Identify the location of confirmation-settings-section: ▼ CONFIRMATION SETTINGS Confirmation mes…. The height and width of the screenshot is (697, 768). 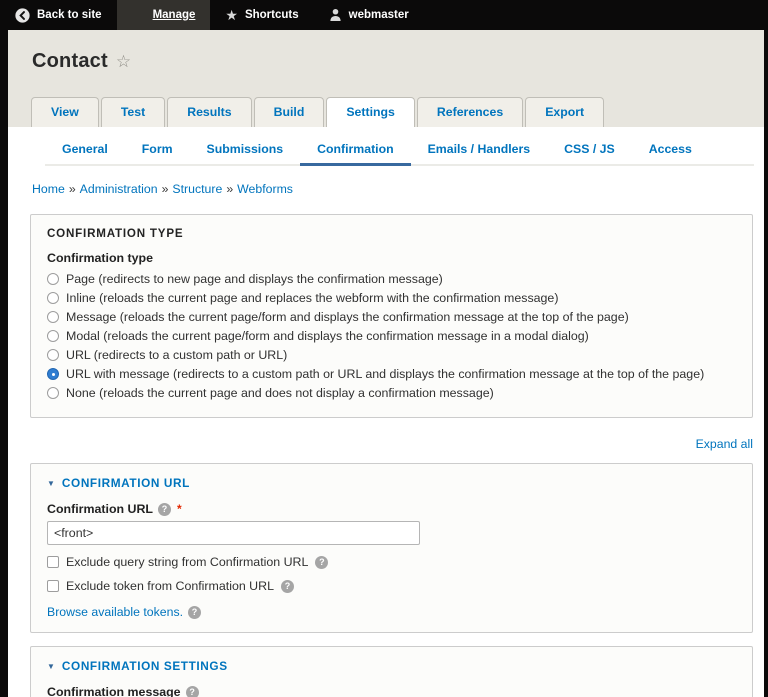
(391, 671).